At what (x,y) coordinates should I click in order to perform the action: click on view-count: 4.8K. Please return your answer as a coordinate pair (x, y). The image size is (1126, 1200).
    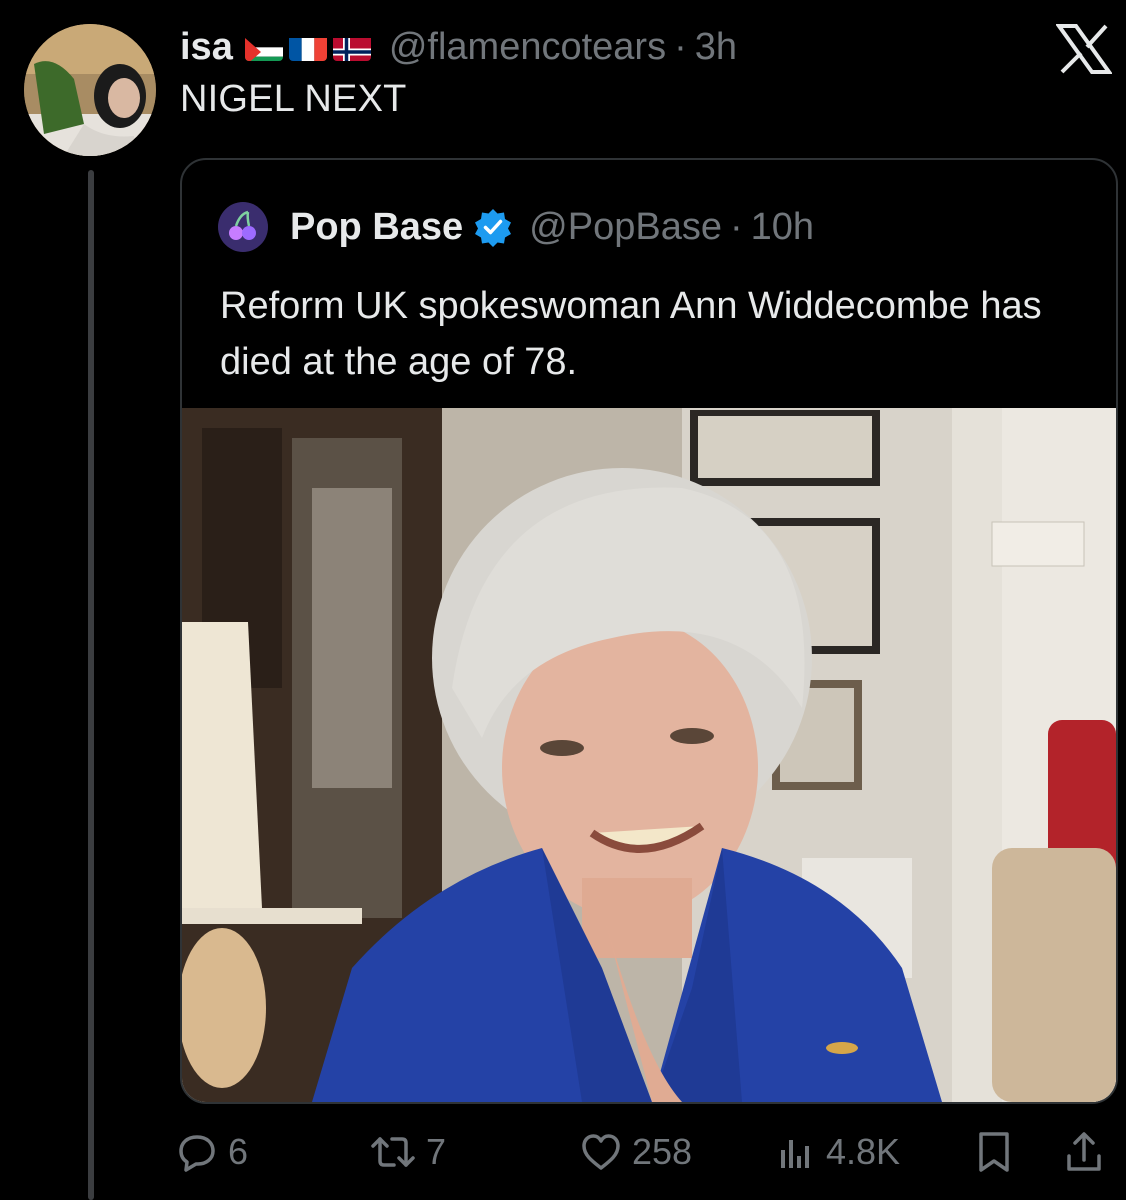
    Looking at the image, I should click on (863, 1151).